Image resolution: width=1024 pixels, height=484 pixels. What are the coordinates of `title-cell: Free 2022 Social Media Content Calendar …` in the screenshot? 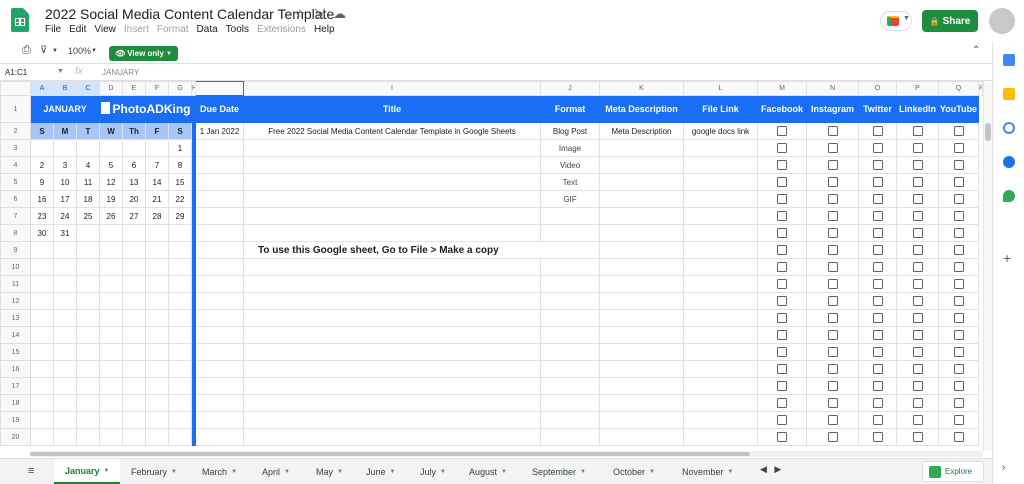 It's located at (392, 131).